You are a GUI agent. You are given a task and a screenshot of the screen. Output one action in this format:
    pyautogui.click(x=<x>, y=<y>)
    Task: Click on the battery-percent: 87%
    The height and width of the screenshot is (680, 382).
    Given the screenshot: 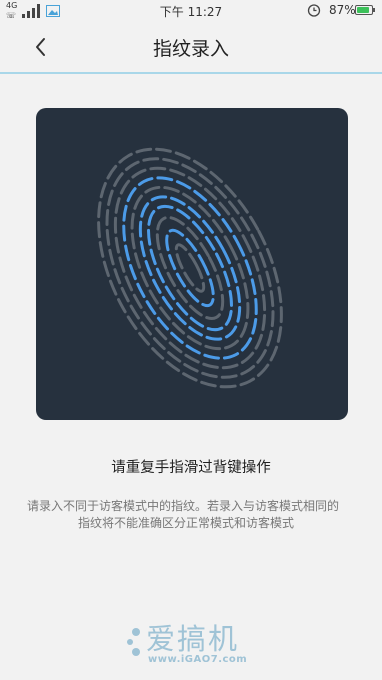 What is the action you would take?
    pyautogui.click(x=342, y=10)
    